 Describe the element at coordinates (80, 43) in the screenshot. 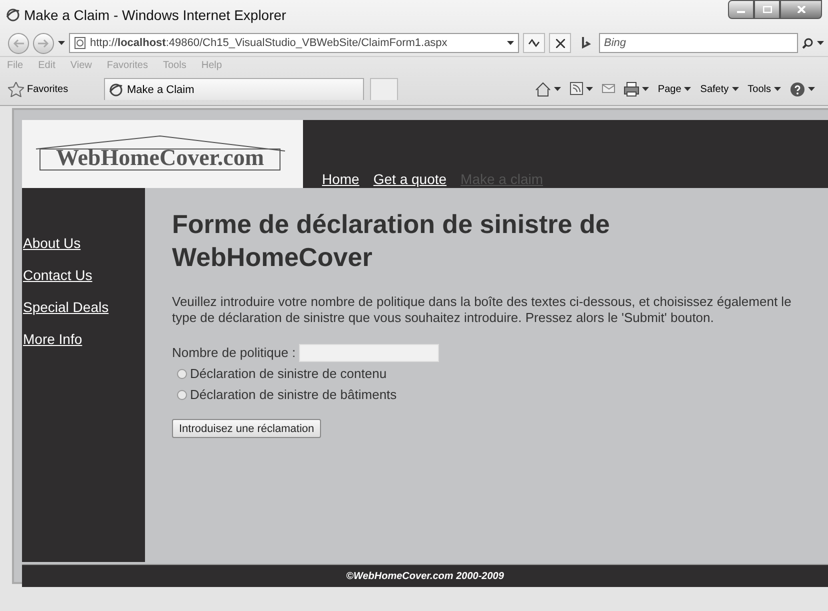

I see `page-icon` at that location.